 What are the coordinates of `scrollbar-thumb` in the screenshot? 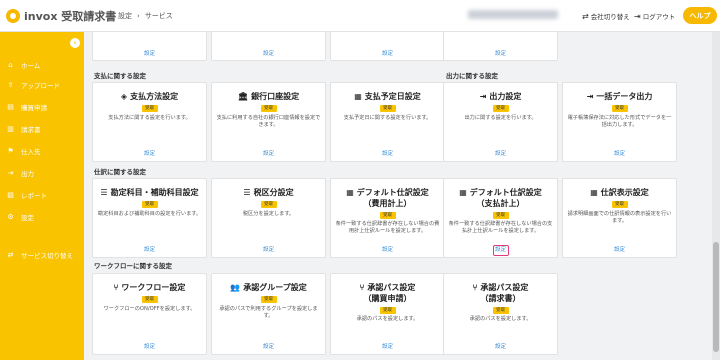 It's located at (716, 297).